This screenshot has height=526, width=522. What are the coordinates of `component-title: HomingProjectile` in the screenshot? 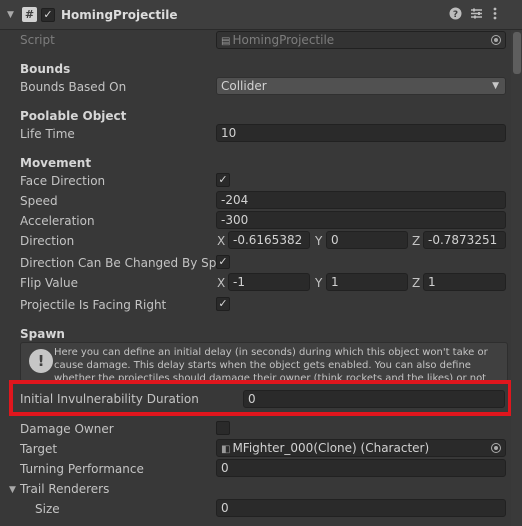 It's located at (119, 15).